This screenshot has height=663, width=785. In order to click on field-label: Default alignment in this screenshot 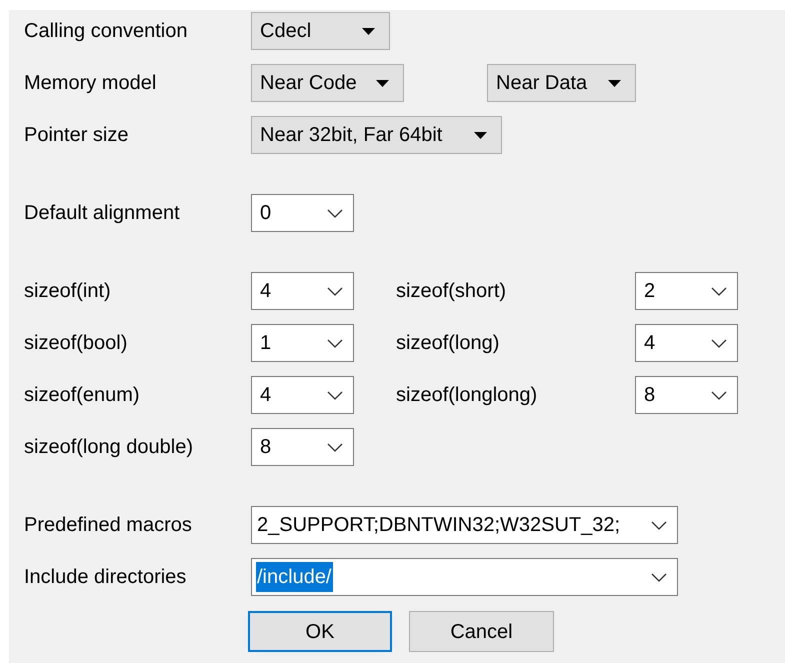, I will do `click(102, 213)`.